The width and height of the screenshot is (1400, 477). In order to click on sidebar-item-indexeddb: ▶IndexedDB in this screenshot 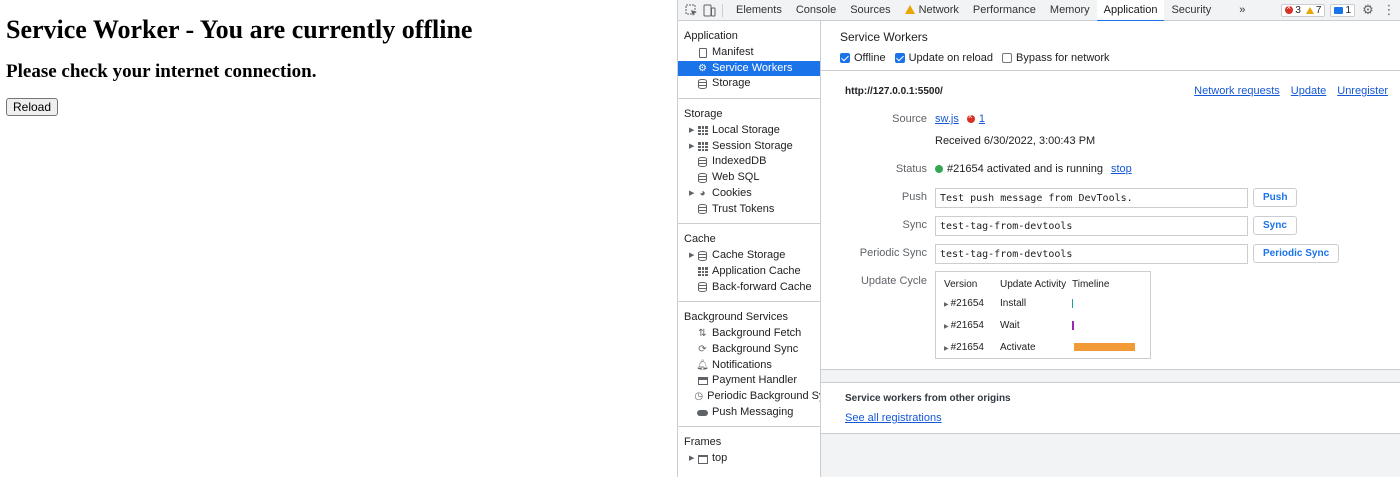, I will do `click(749, 162)`.